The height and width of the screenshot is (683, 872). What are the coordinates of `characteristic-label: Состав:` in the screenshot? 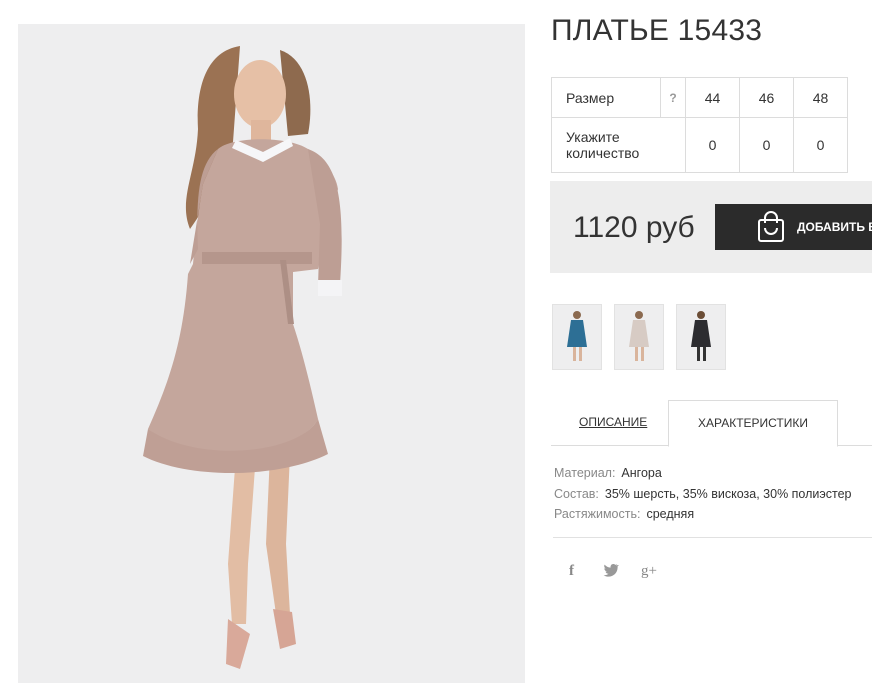 It's located at (576, 493).